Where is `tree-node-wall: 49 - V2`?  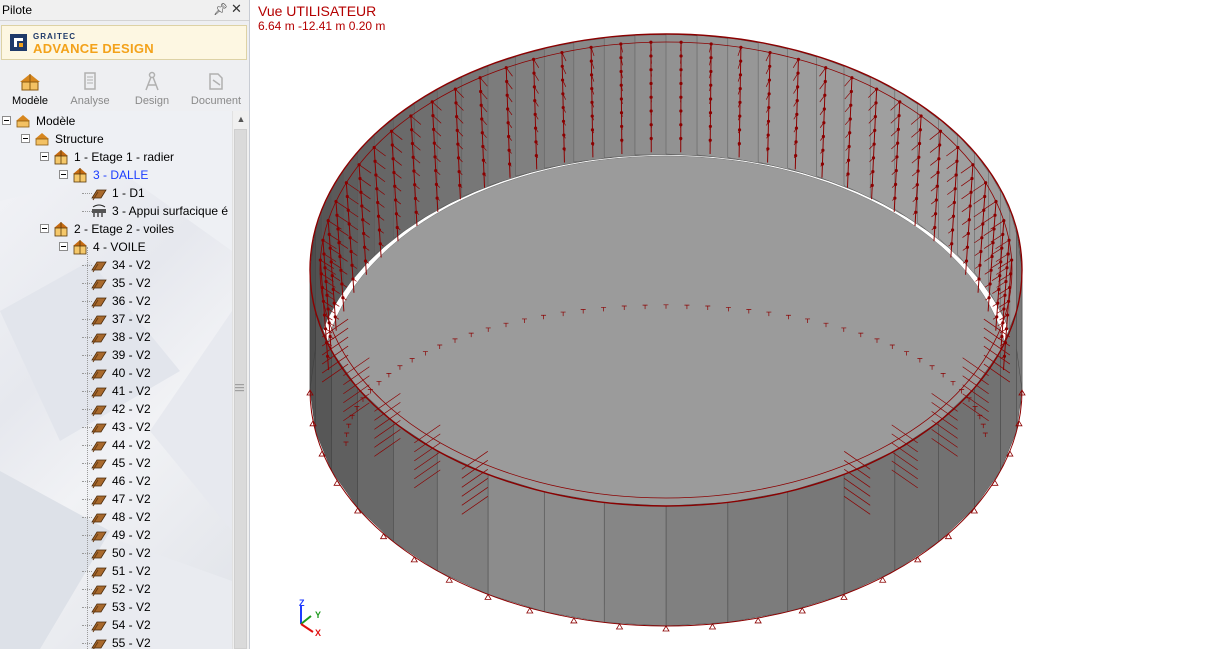 tree-node-wall: 49 - V2 is located at coordinates (116, 535).